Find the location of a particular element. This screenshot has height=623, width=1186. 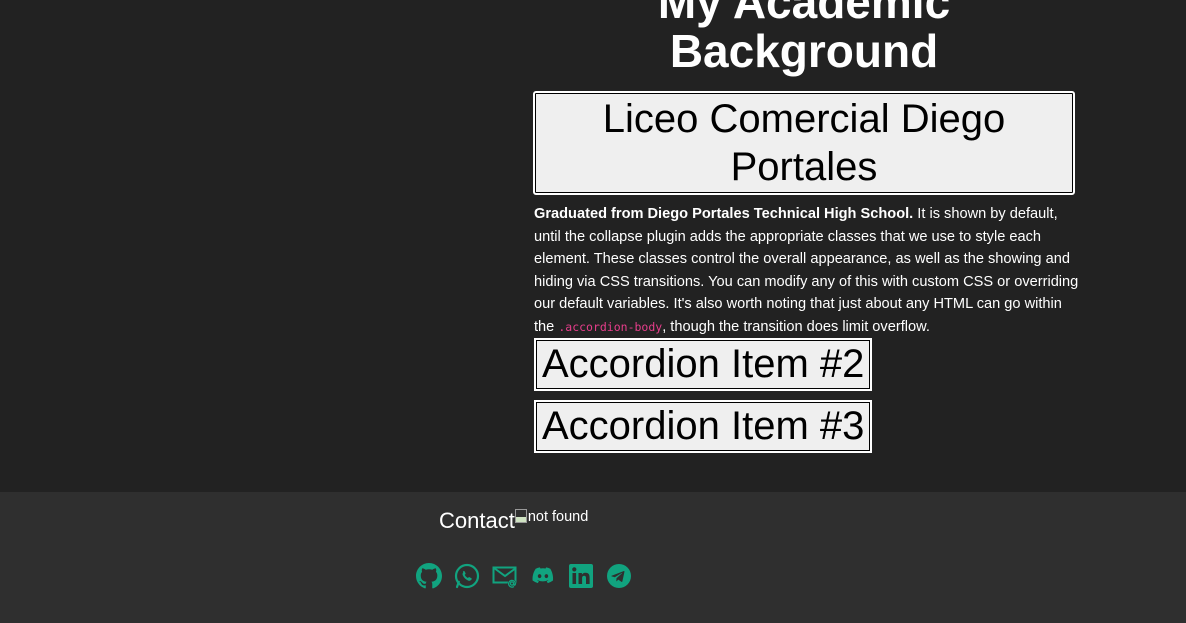

github-icon is located at coordinates (429, 576).